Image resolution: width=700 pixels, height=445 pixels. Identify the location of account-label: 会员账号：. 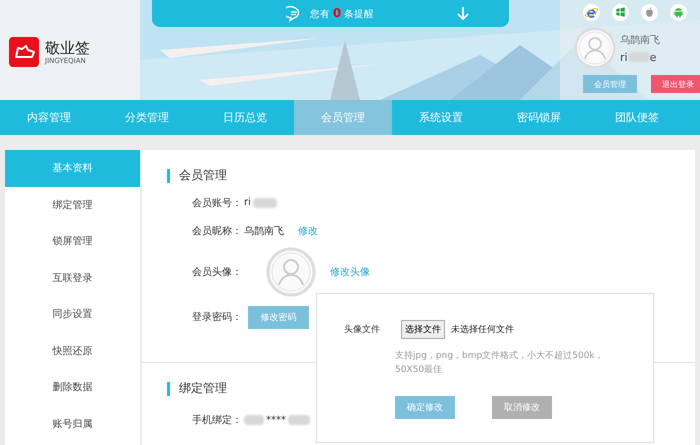
(217, 203).